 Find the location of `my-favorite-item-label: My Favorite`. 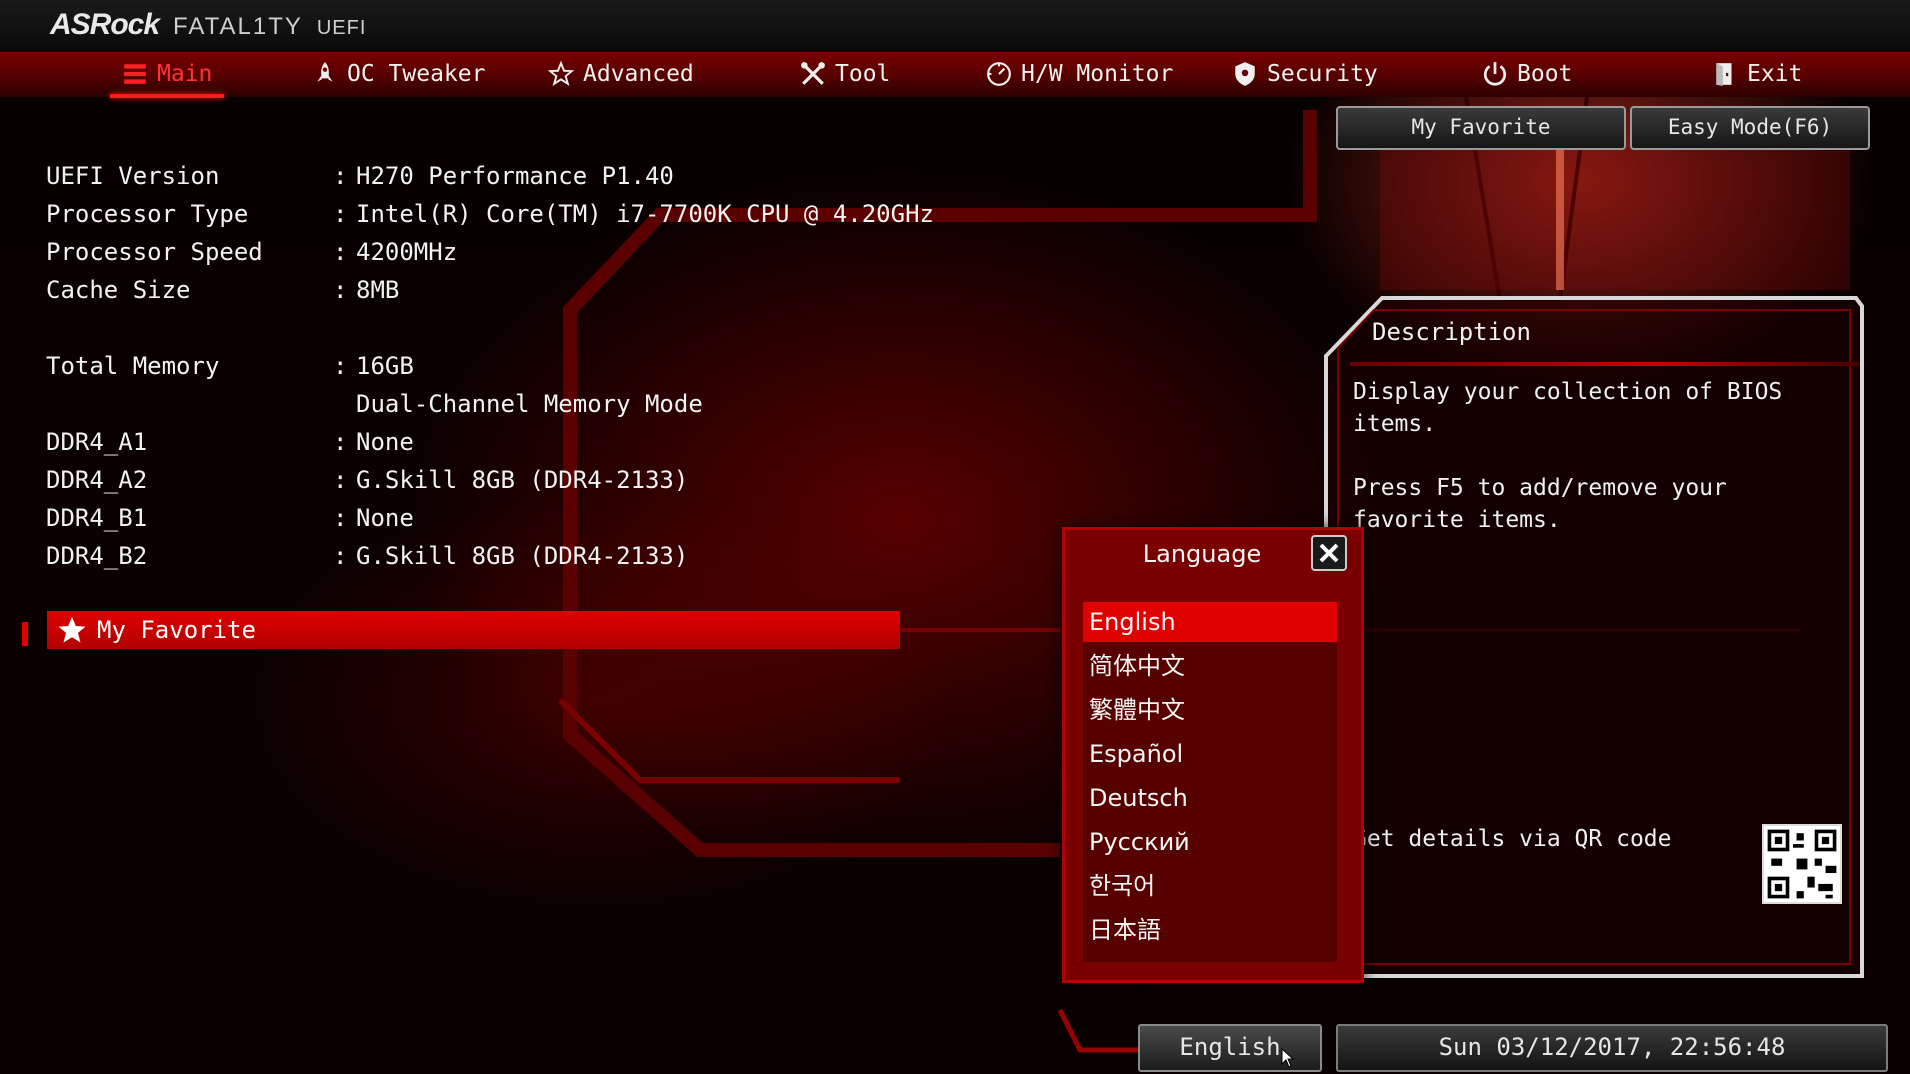

my-favorite-item-label: My Favorite is located at coordinates (176, 630).